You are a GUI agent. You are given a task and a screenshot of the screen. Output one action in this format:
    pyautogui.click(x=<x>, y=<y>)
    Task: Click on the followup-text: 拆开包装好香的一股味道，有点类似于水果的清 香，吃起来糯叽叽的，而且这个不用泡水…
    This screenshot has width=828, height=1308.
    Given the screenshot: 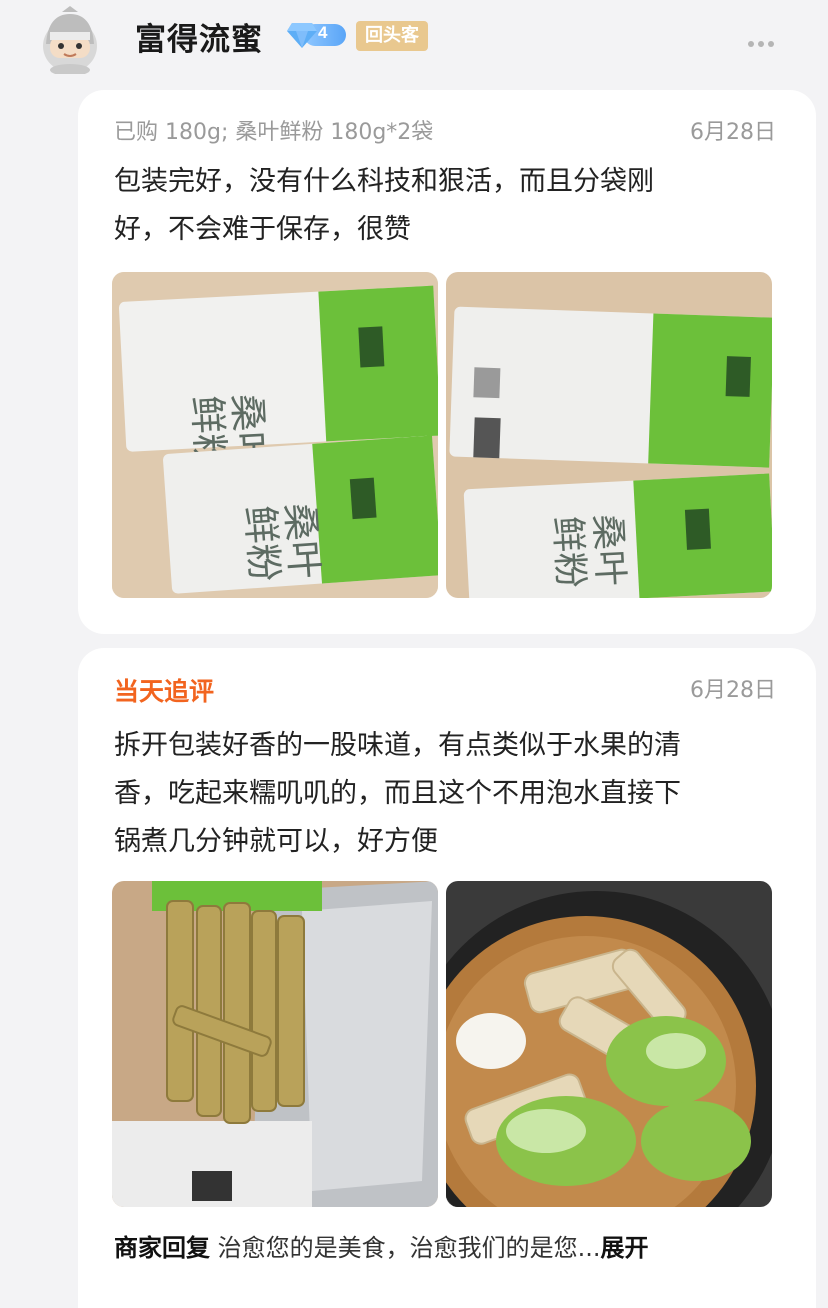 What is the action you would take?
    pyautogui.click(x=444, y=794)
    